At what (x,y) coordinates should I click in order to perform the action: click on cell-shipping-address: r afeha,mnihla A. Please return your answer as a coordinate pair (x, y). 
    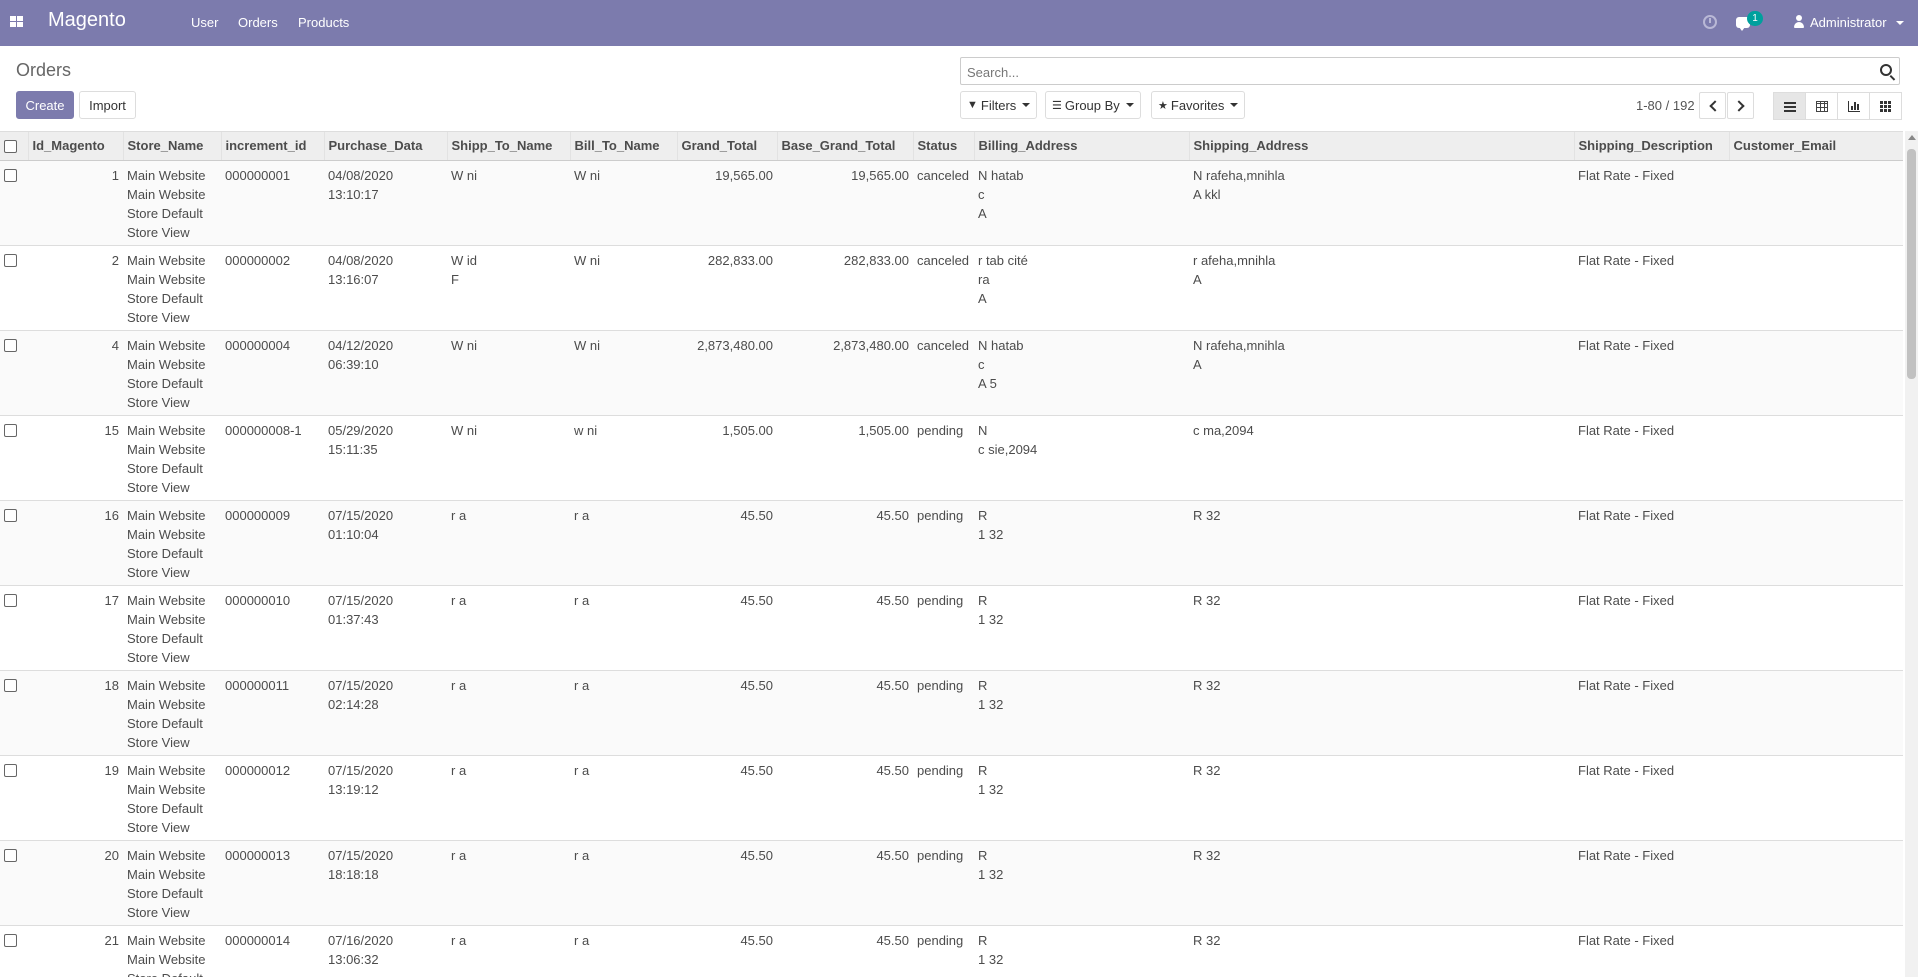
    Looking at the image, I should click on (1381, 288).